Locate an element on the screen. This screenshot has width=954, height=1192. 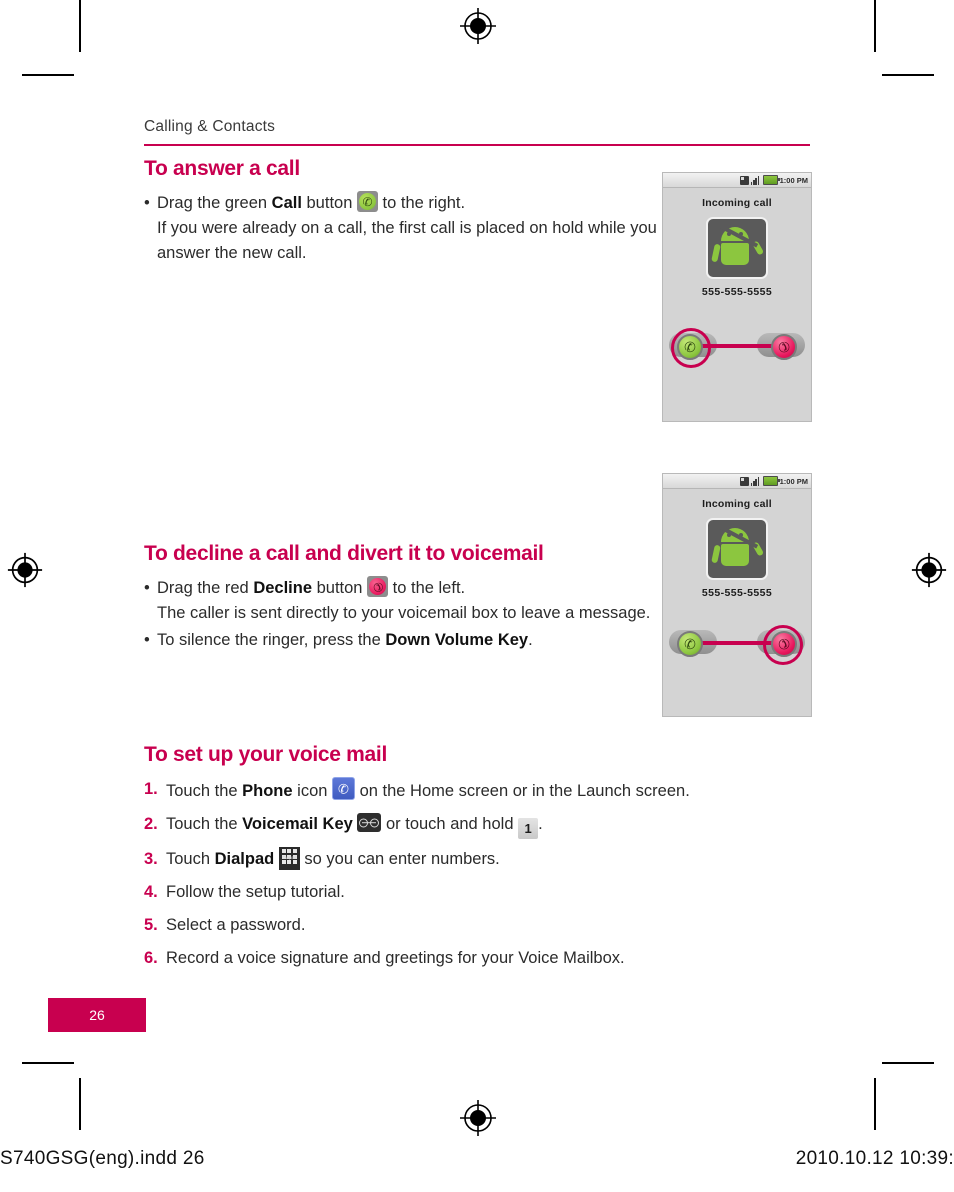
call-button-icon: ✆ is located at coordinates (367, 201).